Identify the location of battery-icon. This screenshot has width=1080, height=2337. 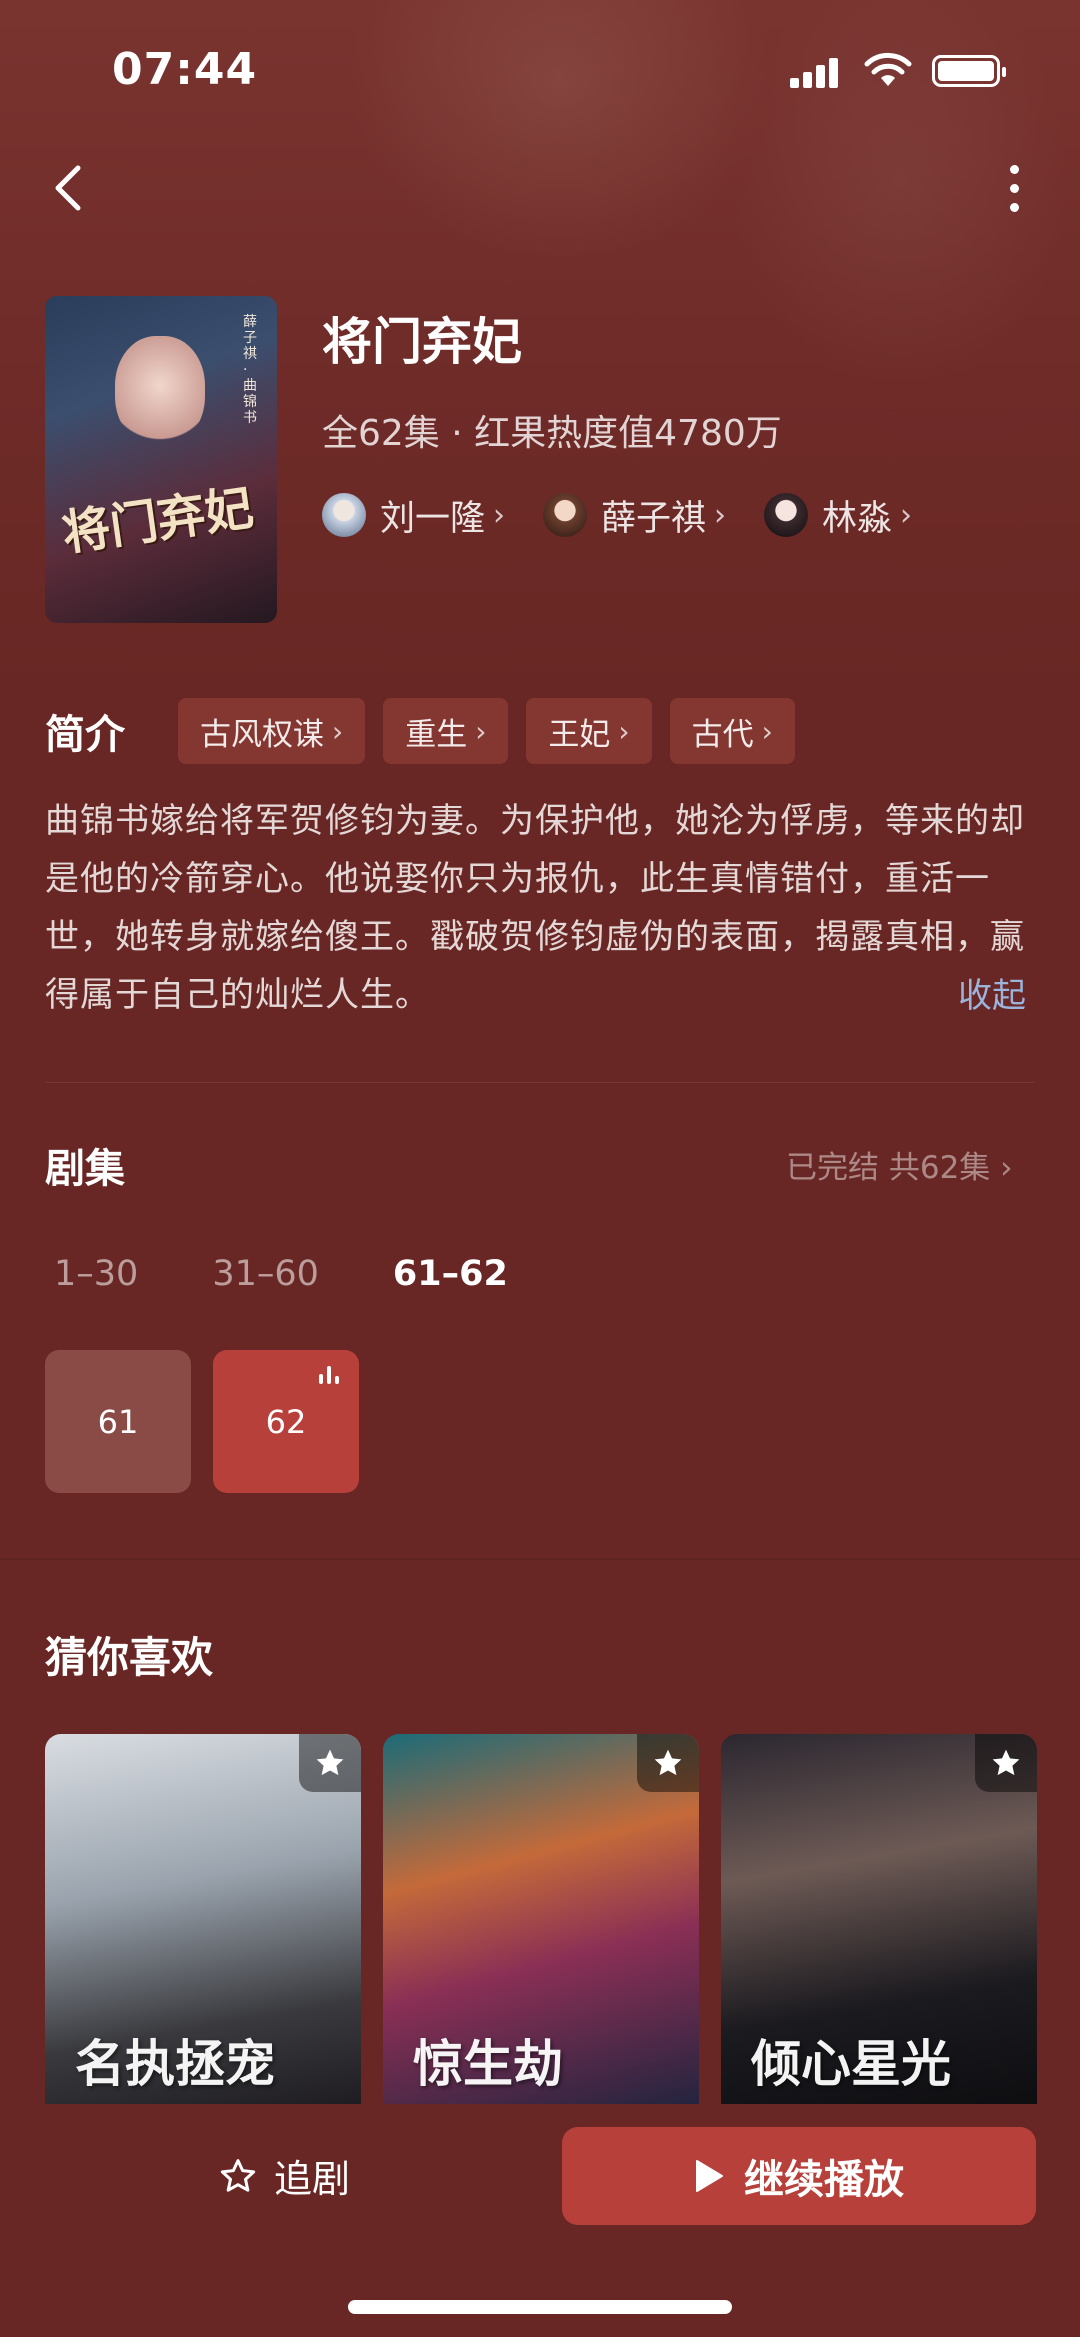
(969, 71).